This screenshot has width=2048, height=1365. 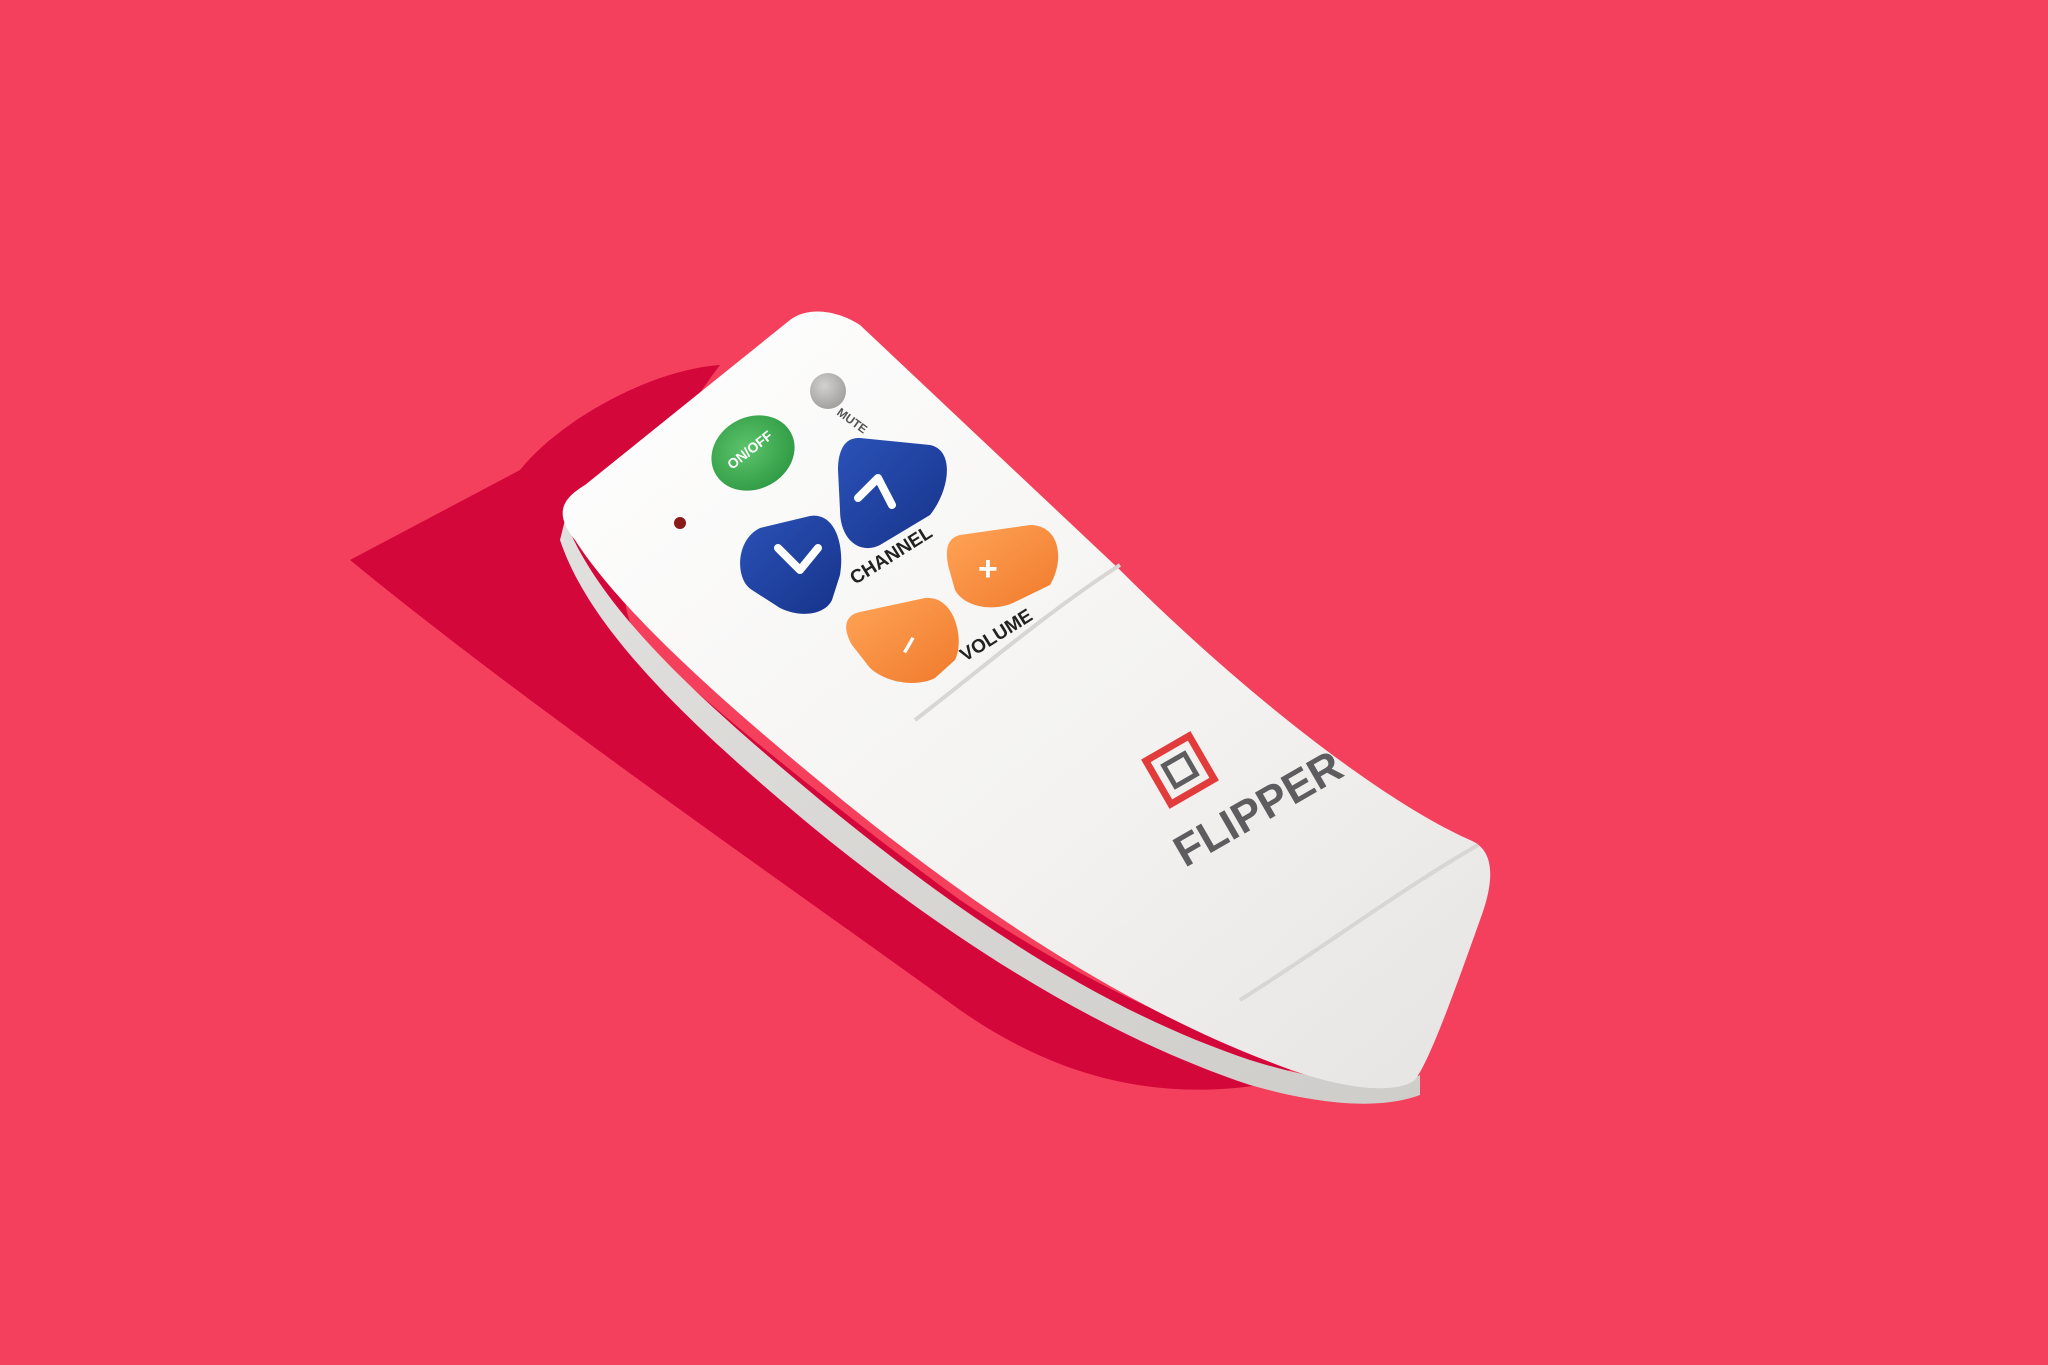 I want to click on volume-up-label: +, so click(x=988, y=569).